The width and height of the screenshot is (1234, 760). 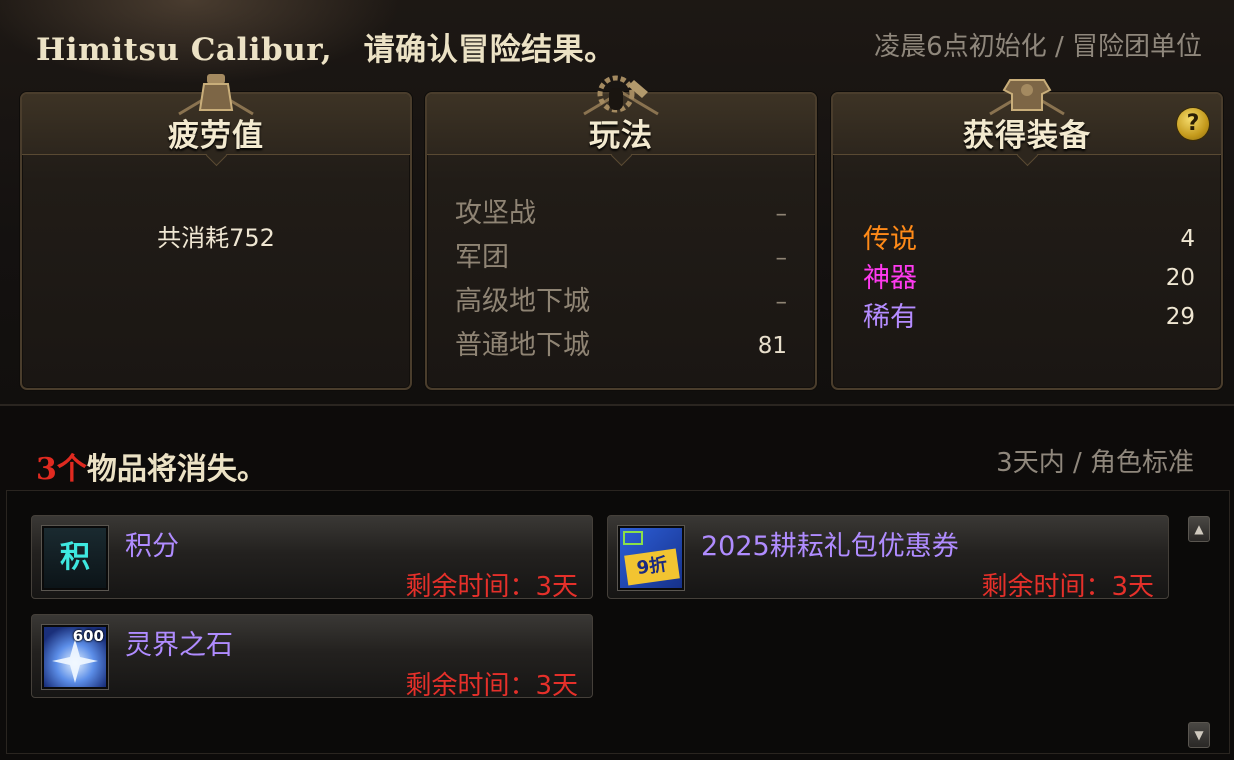 I want to click on item-name: 积分, so click(x=152, y=546).